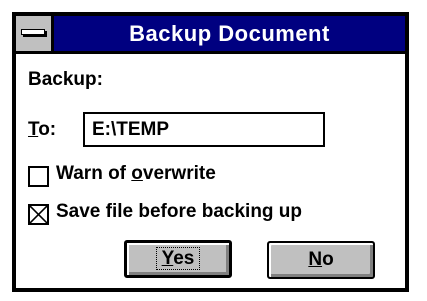 The width and height of the screenshot is (427, 301). I want to click on no-button-accelerator: N, so click(315, 259).